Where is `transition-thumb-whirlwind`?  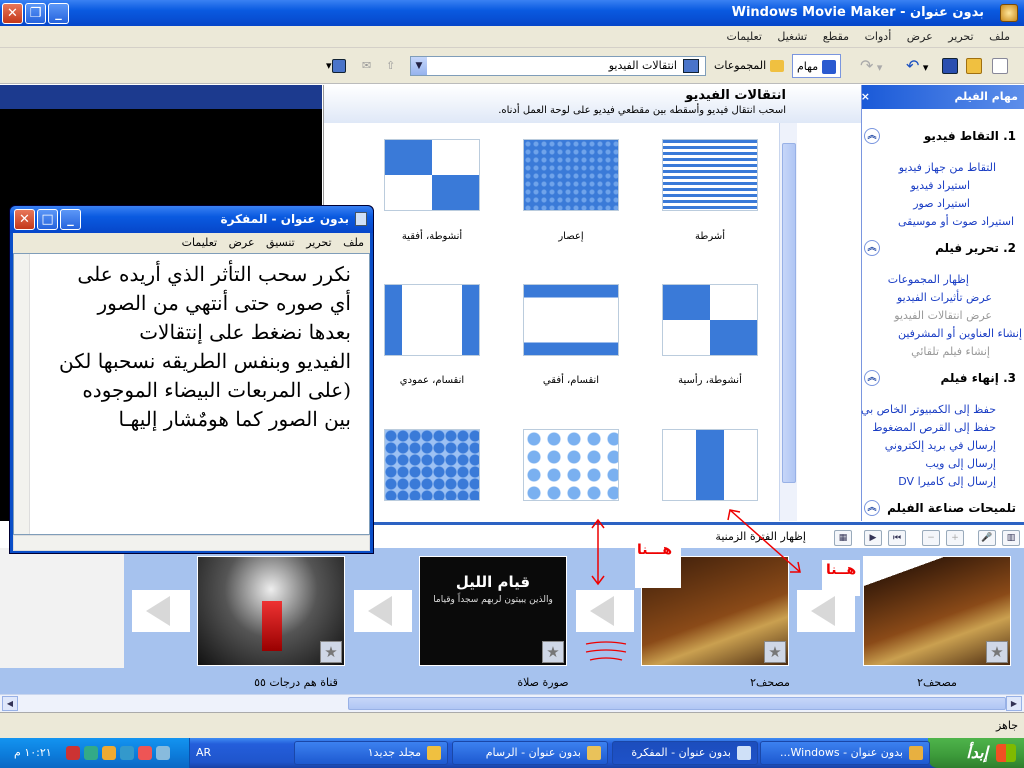 transition-thumb-whirlwind is located at coordinates (571, 175).